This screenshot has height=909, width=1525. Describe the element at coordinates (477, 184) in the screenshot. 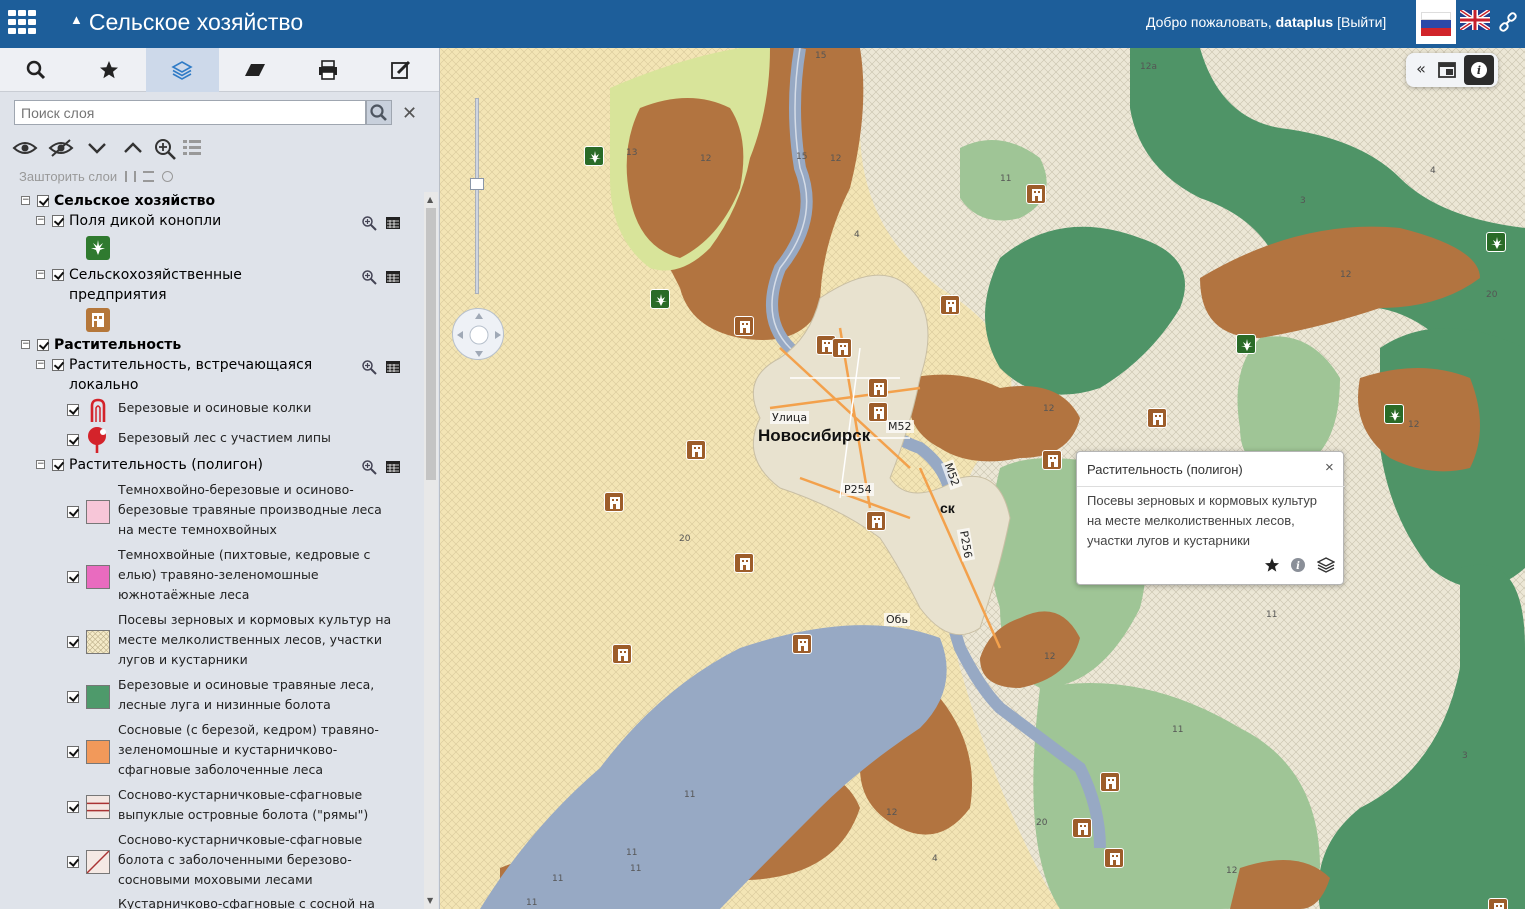

I see `zoom-slider-knob` at that location.